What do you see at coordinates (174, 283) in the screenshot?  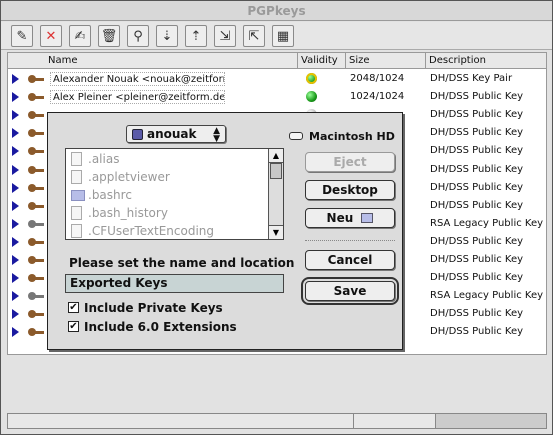 I see `filename-field: Exported Keys` at bounding box center [174, 283].